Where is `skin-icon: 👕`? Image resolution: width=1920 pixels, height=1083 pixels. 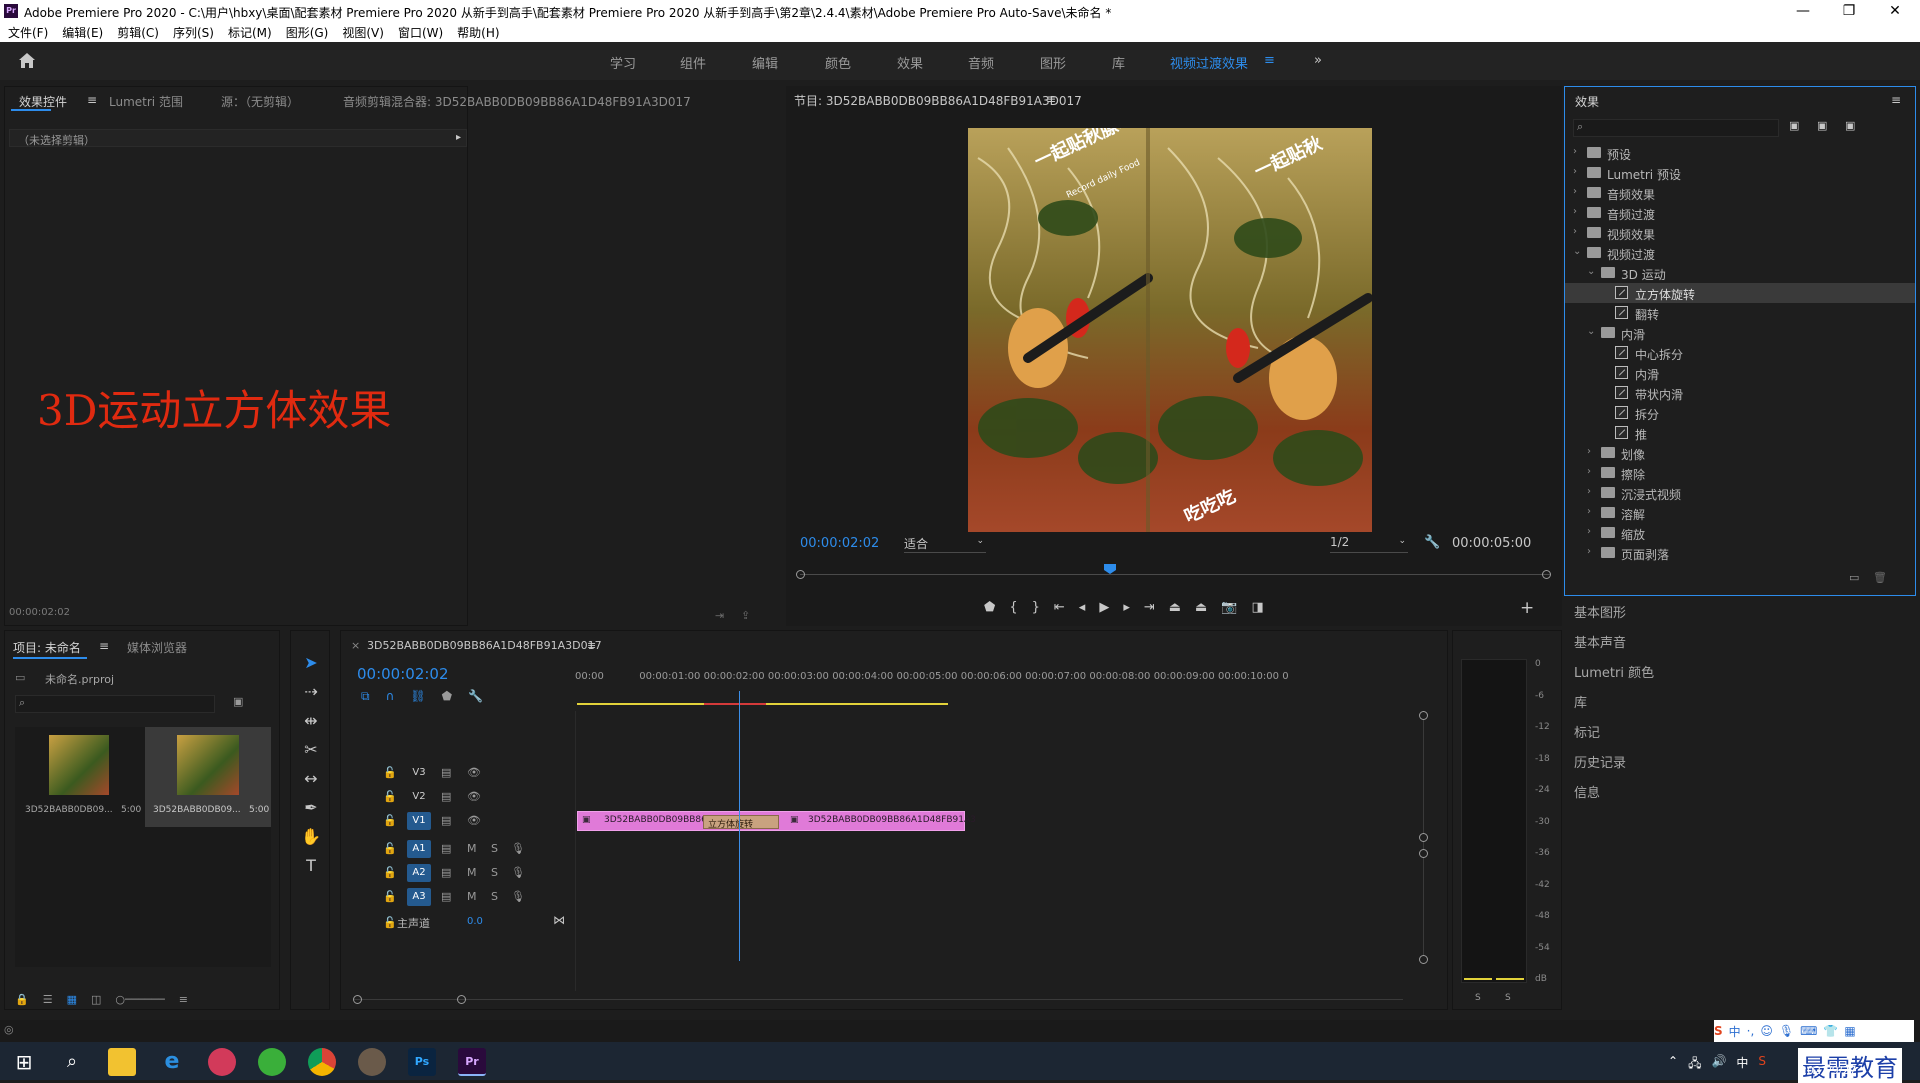 skin-icon: 👕 is located at coordinates (1830, 1031).